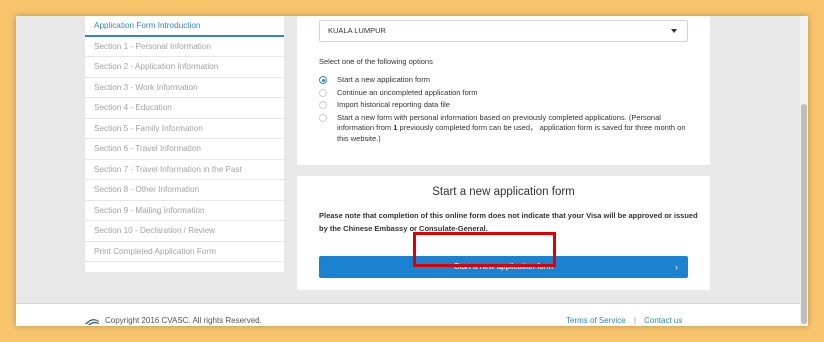 Image resolution: width=824 pixels, height=342 pixels. I want to click on option-label: Import historical reporting data file, so click(393, 104).